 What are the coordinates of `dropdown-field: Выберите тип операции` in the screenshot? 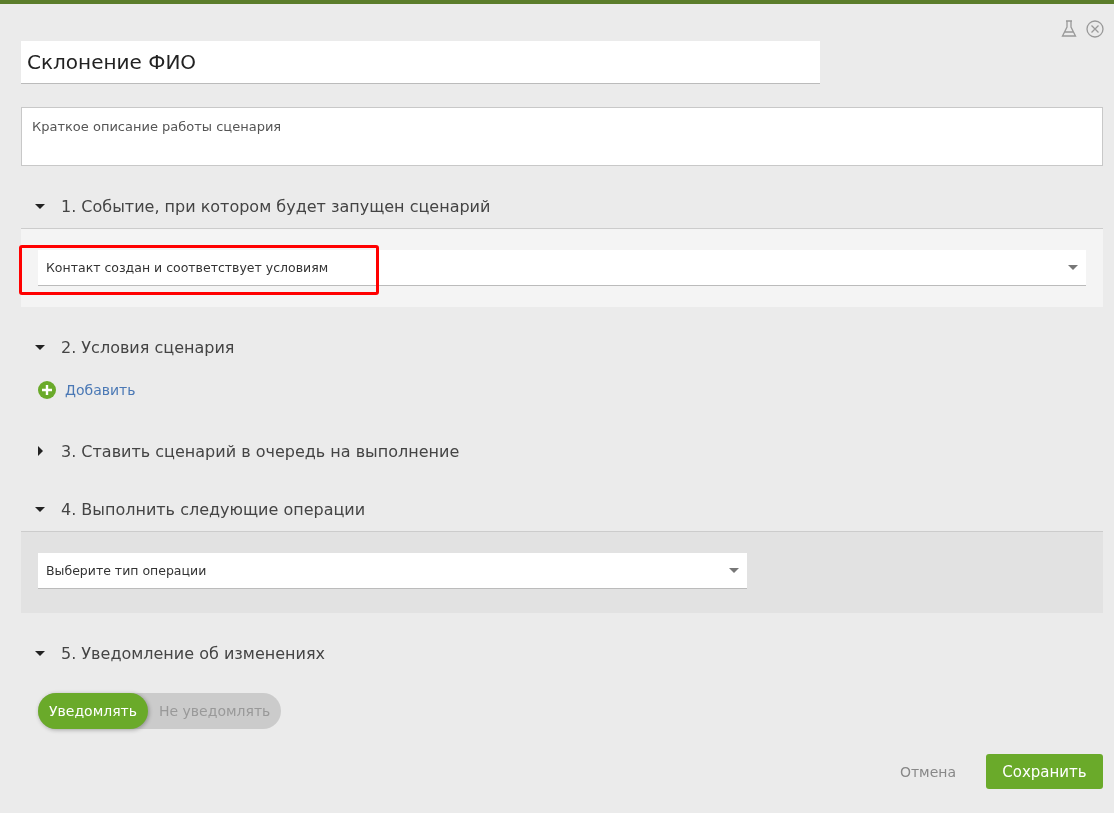 It's located at (392, 571).